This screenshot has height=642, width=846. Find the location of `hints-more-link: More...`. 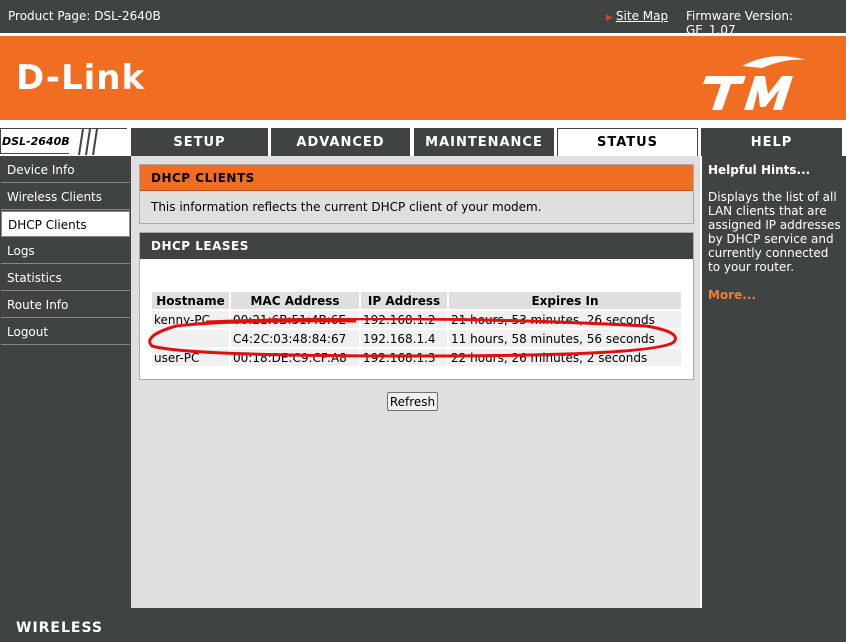

hints-more-link: More... is located at coordinates (732, 295).